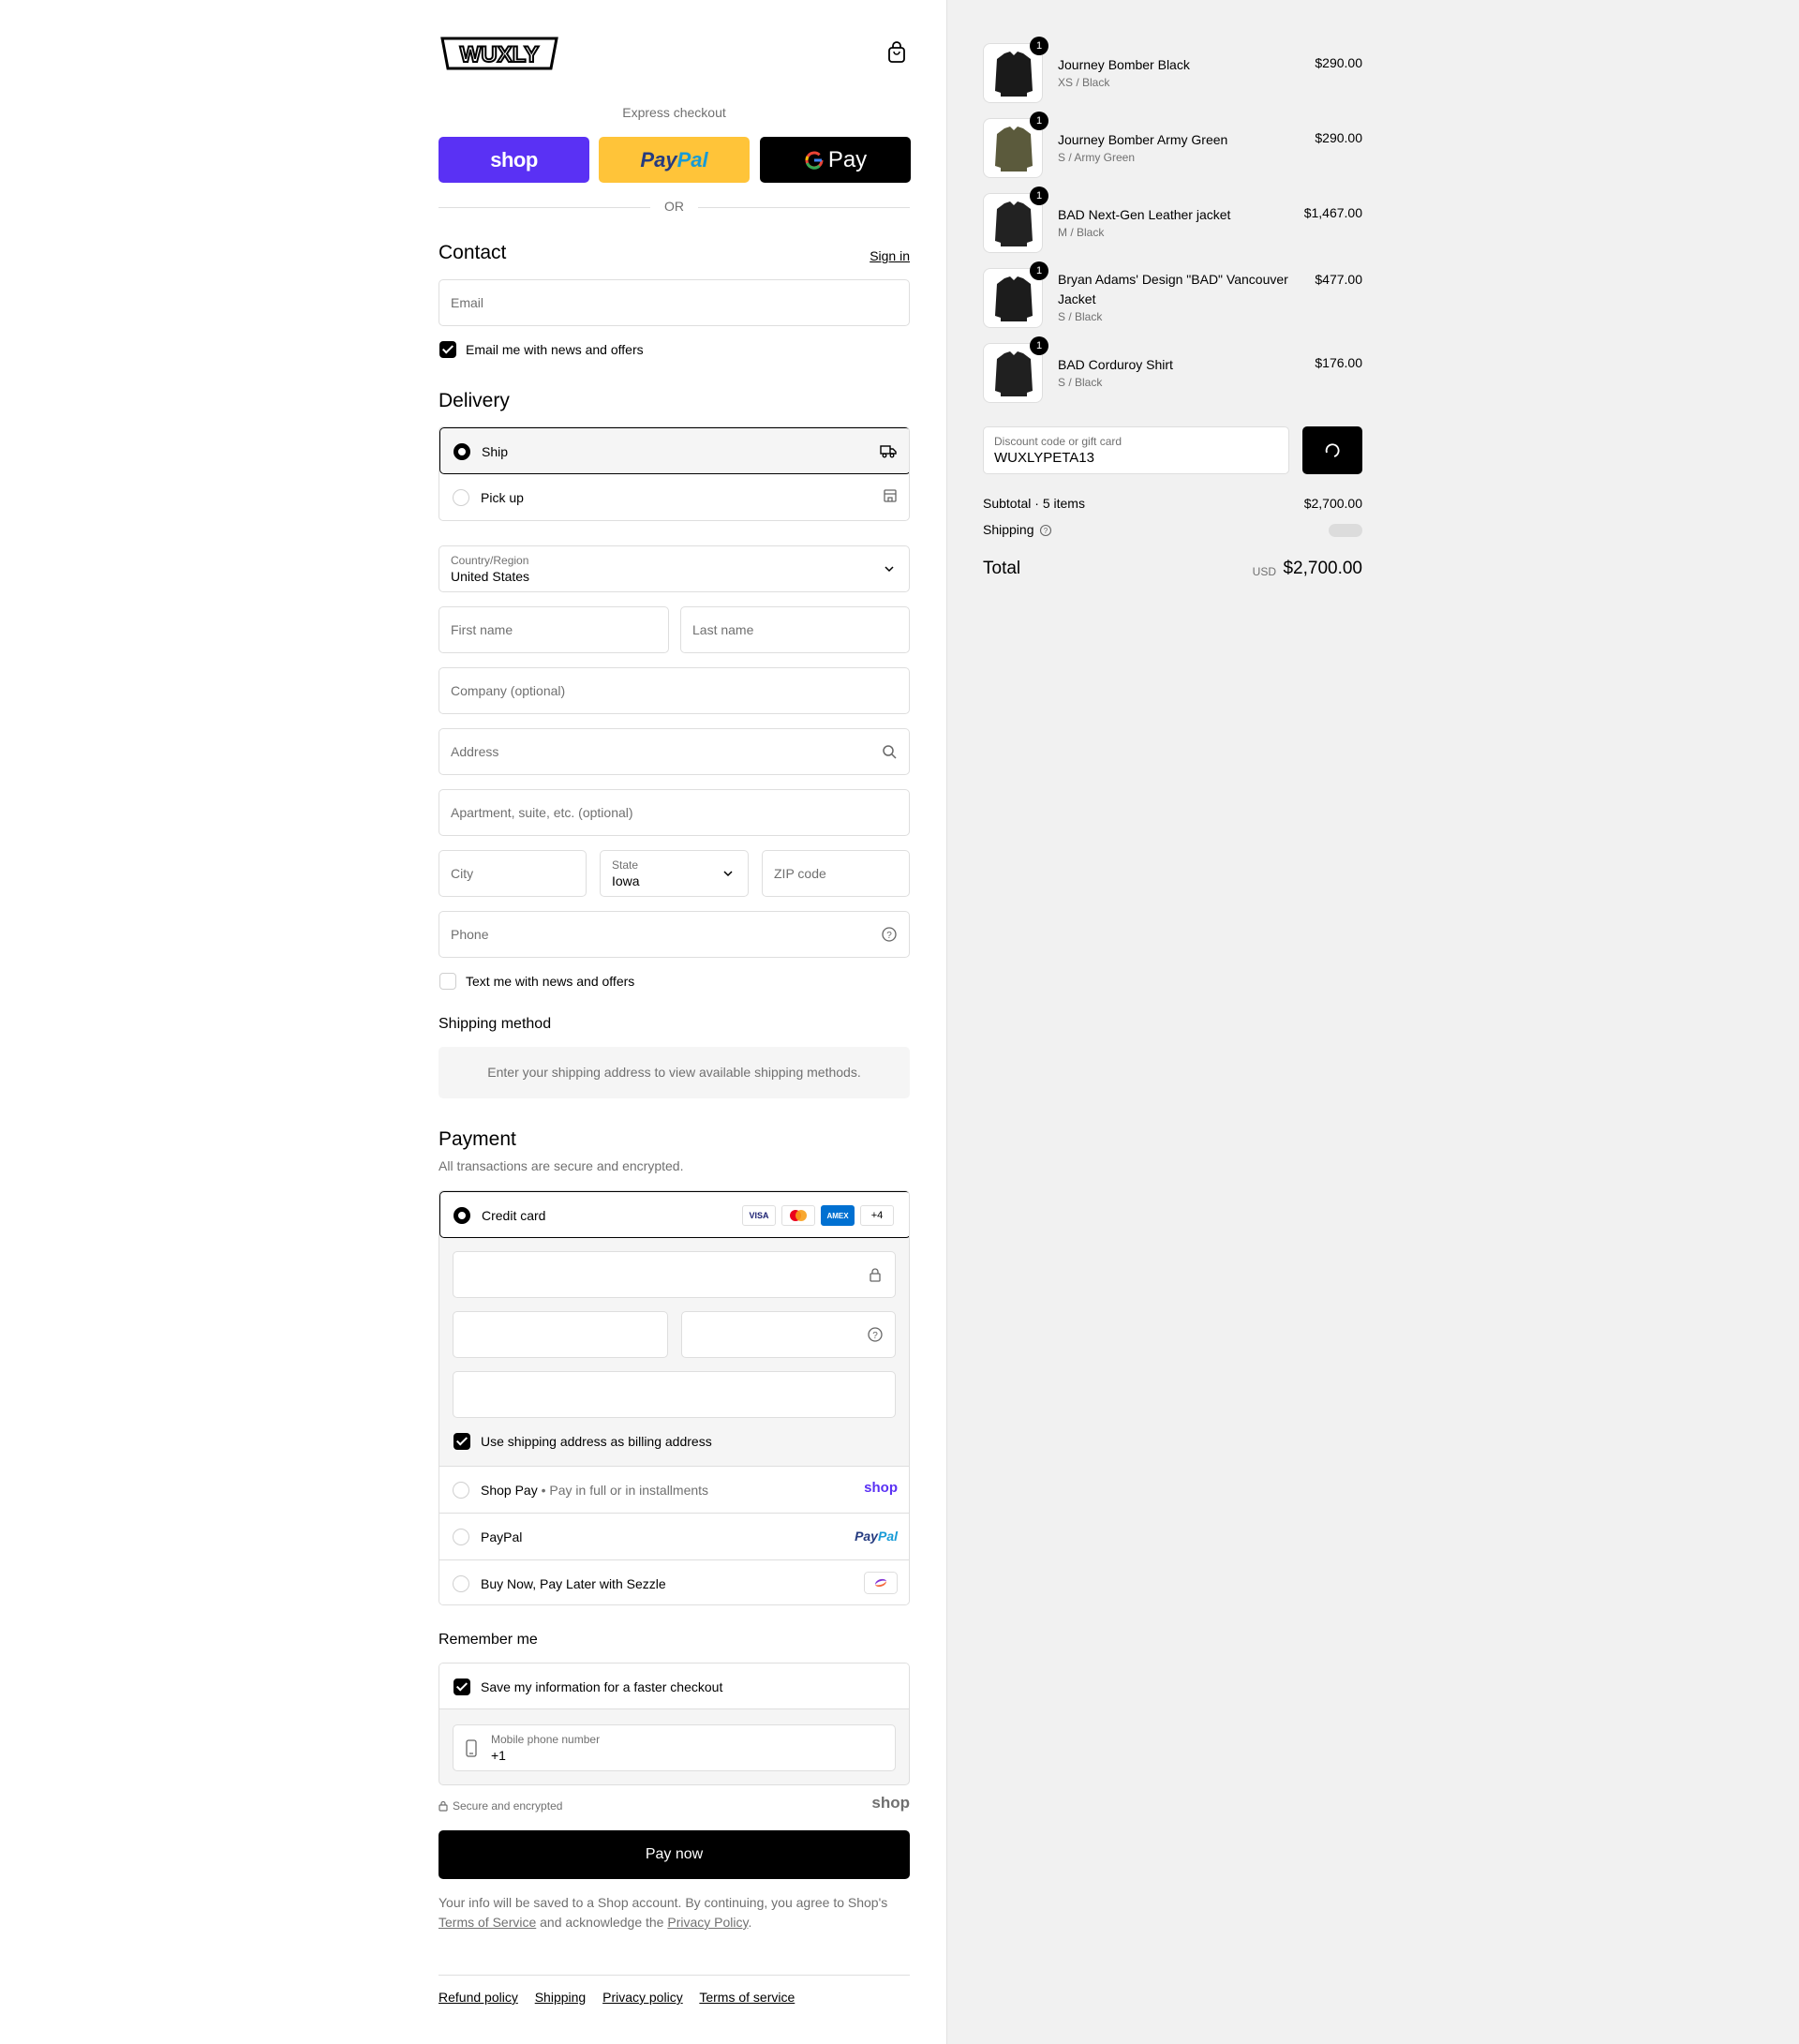  I want to click on or-divider: OR, so click(674, 207).